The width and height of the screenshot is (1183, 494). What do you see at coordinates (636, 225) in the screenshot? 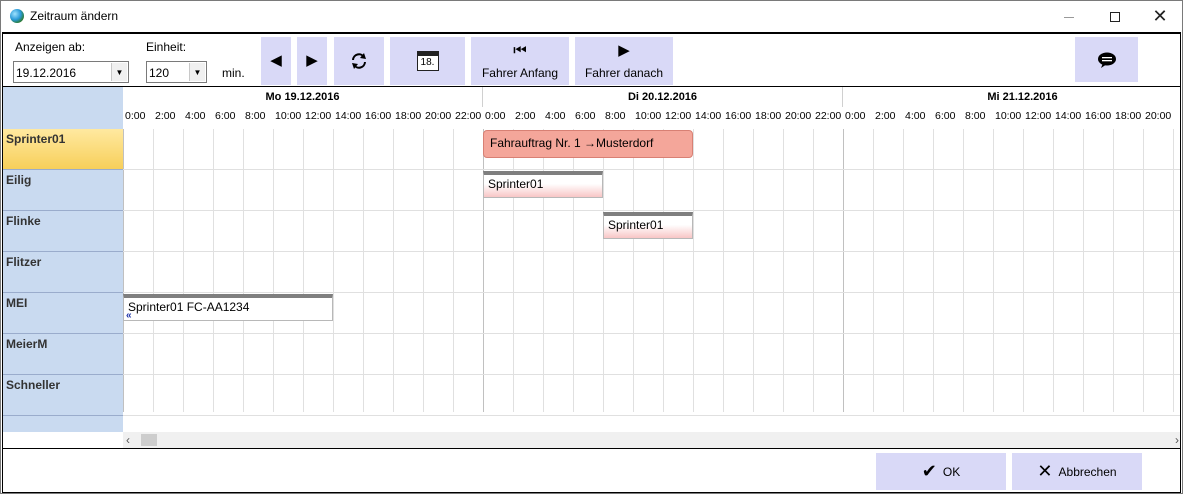
I see `appointment-text: Sprinter01` at bounding box center [636, 225].